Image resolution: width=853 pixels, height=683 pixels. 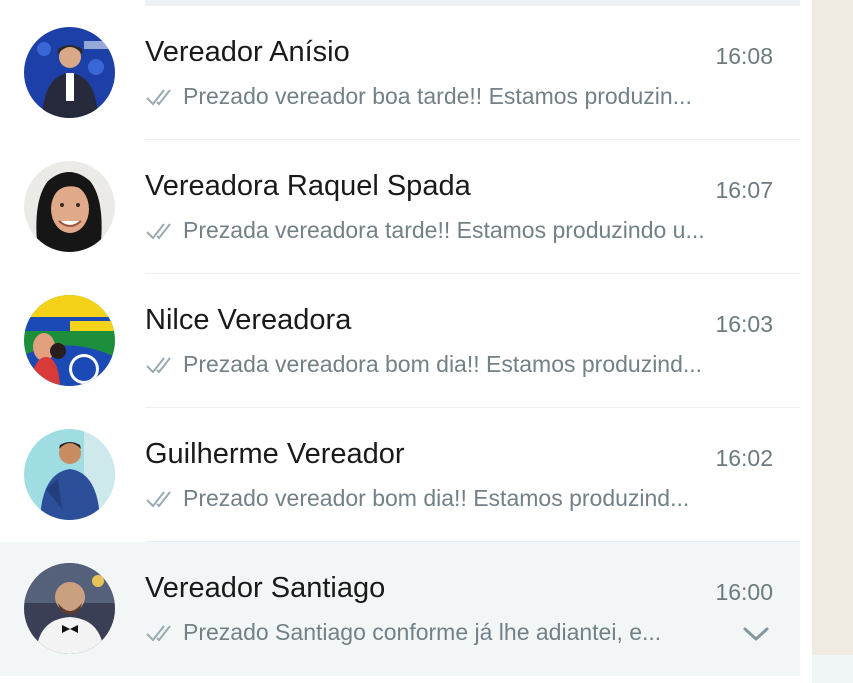 What do you see at coordinates (832, 669) in the screenshot?
I see `wallpaper-footer` at bounding box center [832, 669].